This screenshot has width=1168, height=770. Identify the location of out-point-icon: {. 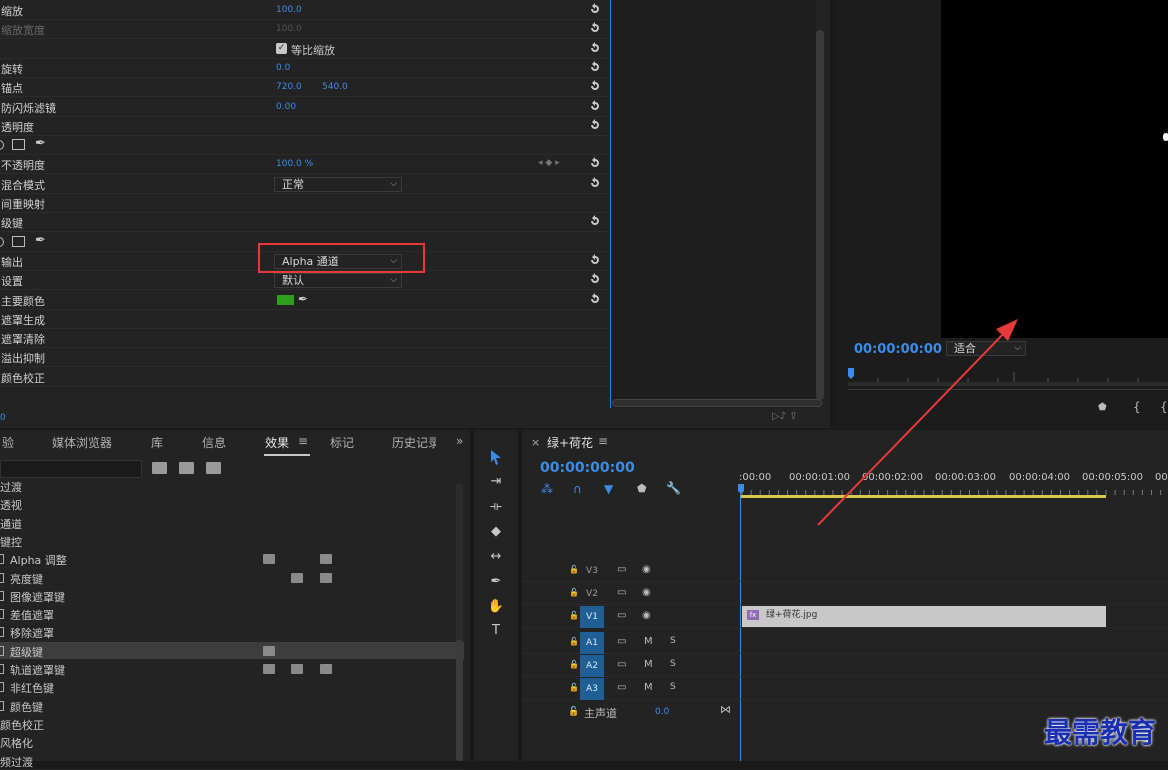
(1164, 407).